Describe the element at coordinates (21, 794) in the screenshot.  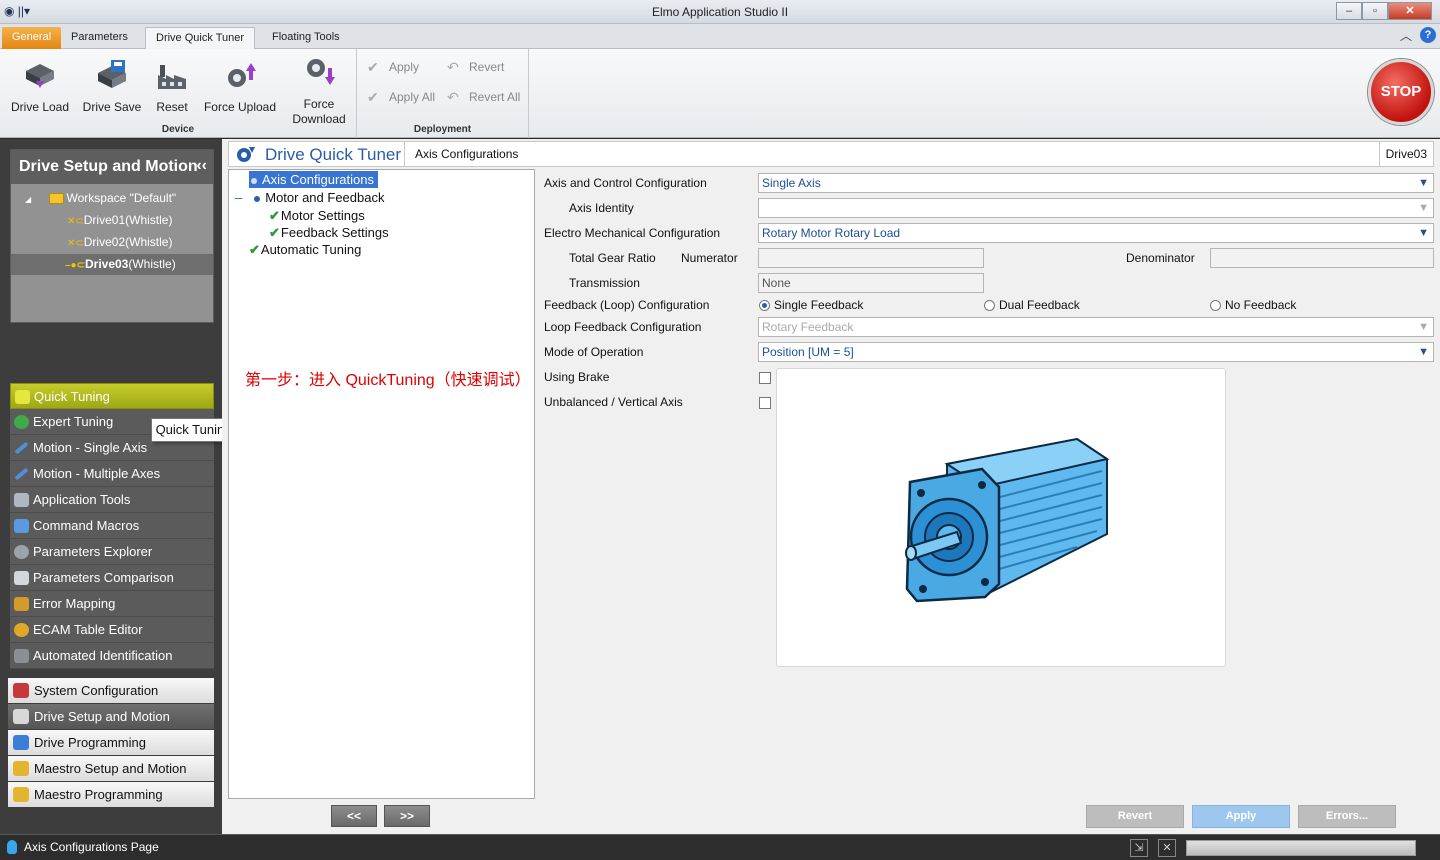
I see `maestro-programming-icon` at that location.